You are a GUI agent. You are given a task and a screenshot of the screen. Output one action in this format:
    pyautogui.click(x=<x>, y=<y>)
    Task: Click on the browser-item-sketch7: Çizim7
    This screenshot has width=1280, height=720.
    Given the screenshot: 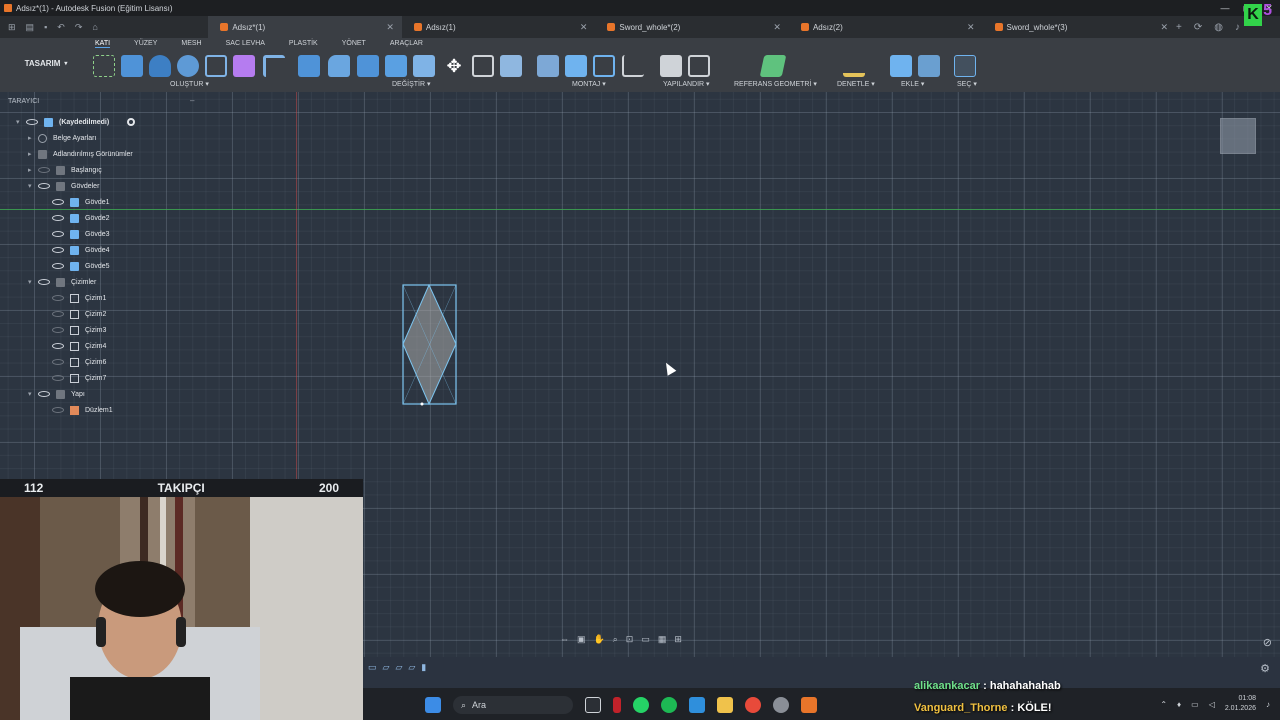 What is the action you would take?
    pyautogui.click(x=79, y=378)
    